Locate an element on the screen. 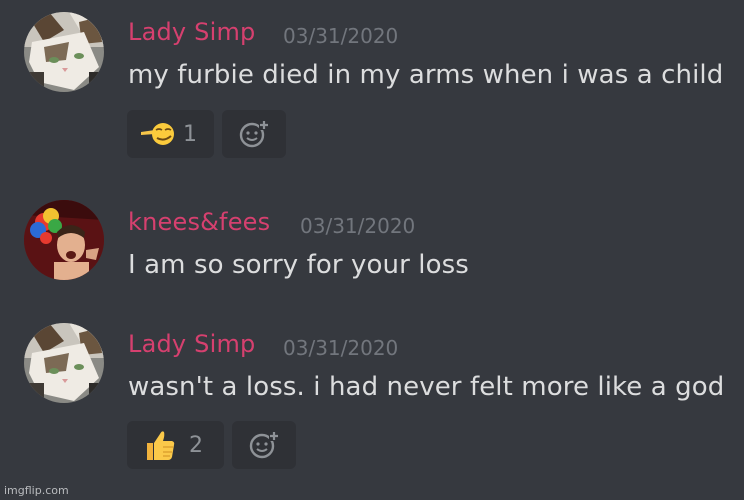 Image resolution: width=744 pixels, height=500 pixels. clown-wig-person-avatar is located at coordinates (64, 240).